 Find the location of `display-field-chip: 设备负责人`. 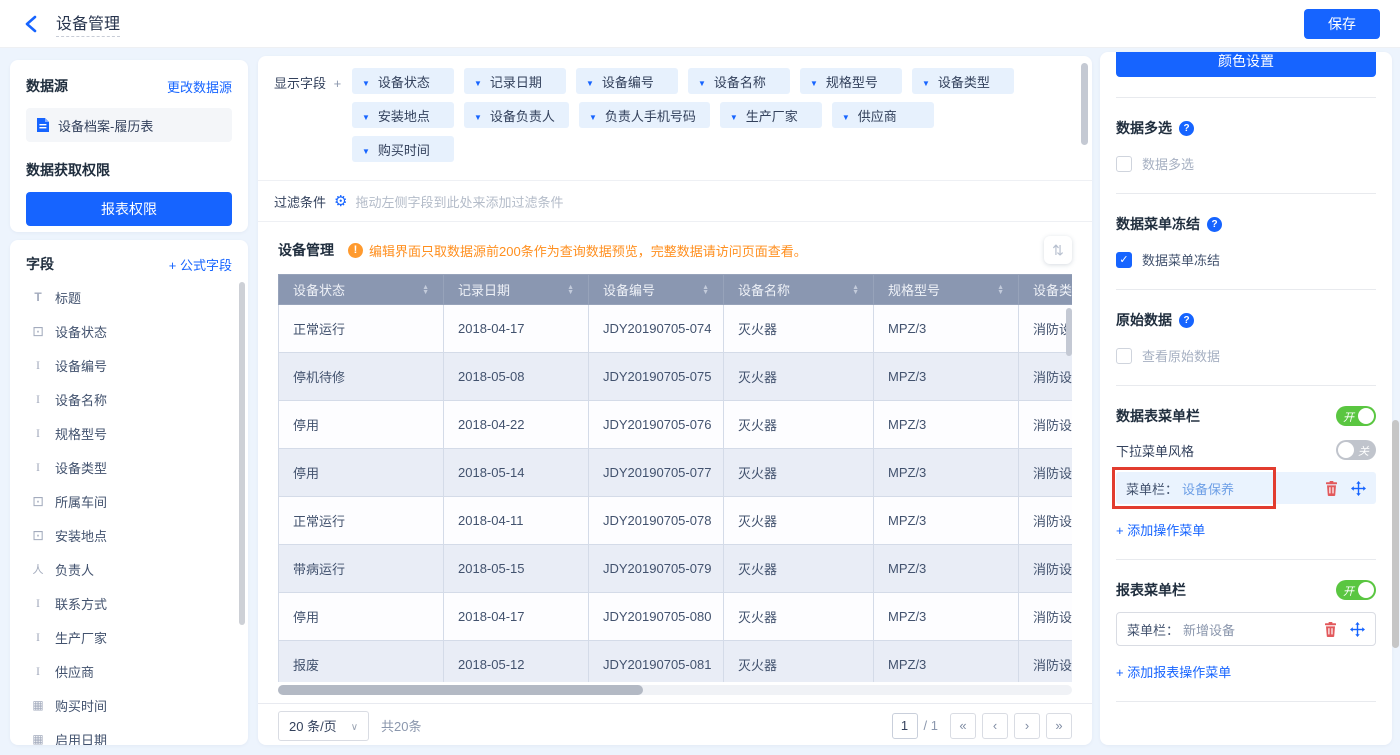

display-field-chip: 设备负责人 is located at coordinates (516, 115).